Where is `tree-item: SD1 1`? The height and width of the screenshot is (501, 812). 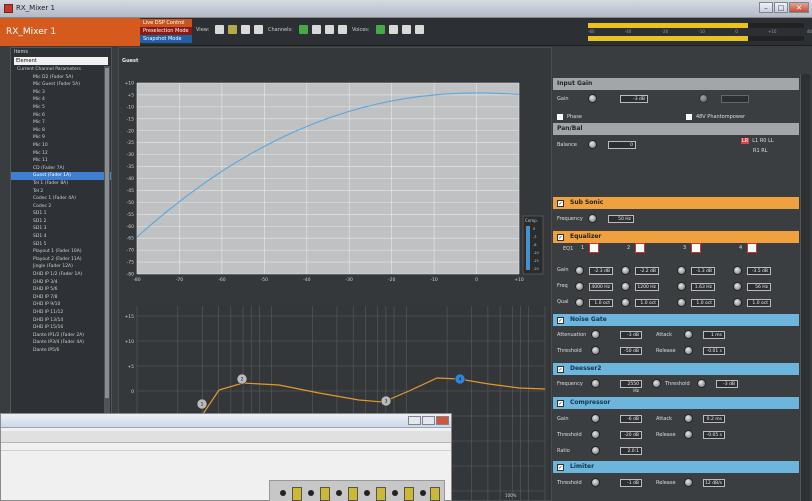
tree-item: SD1 1 is located at coordinates (61, 214).